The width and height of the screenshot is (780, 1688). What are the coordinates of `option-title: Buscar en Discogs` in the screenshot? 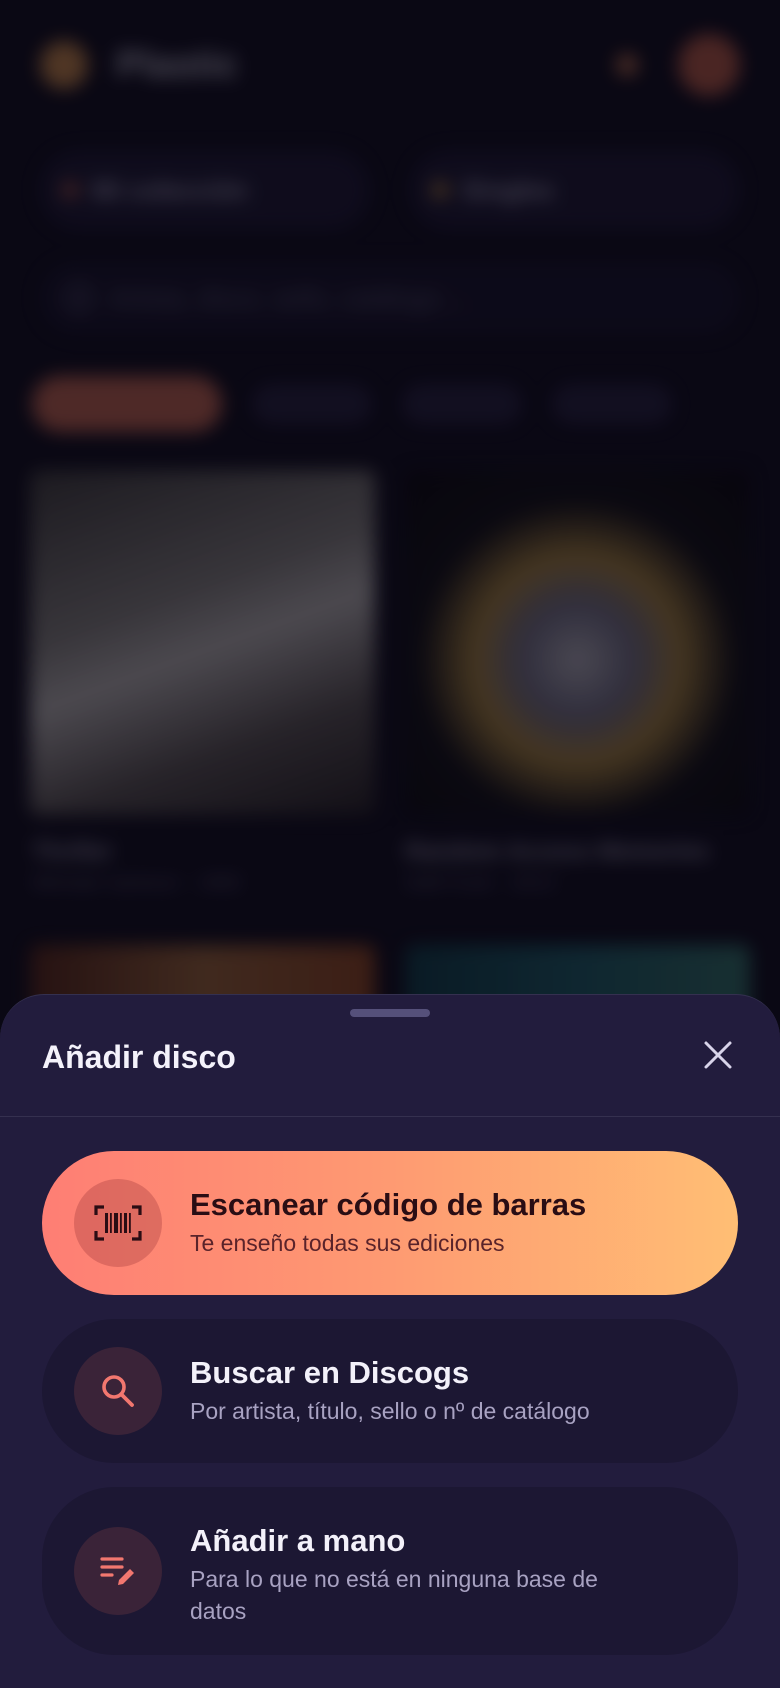 It's located at (330, 1372).